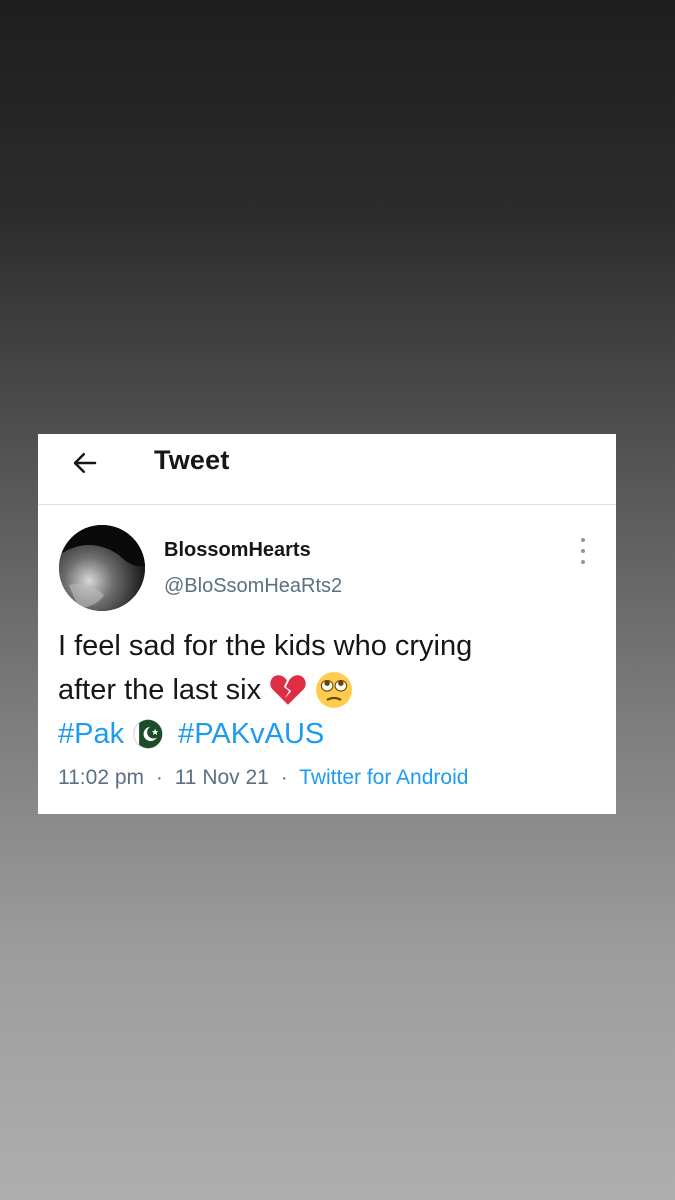  I want to click on author-handle: @BloSsomHeaRts2, so click(253, 586).